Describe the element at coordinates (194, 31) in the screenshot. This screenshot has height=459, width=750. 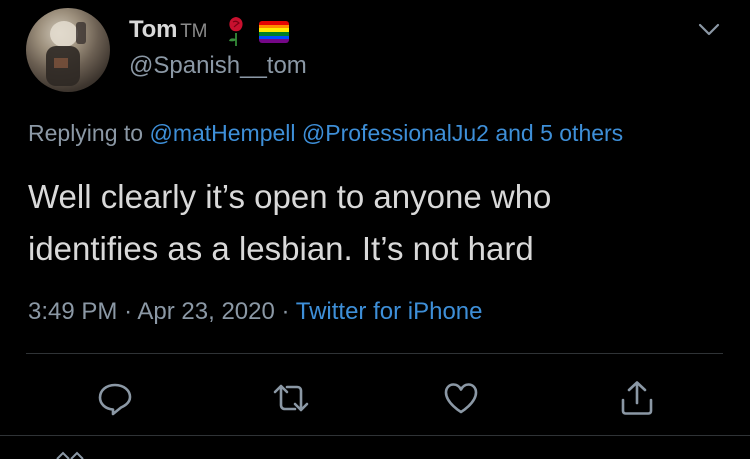
I see `display-name-suffix: TM` at that location.